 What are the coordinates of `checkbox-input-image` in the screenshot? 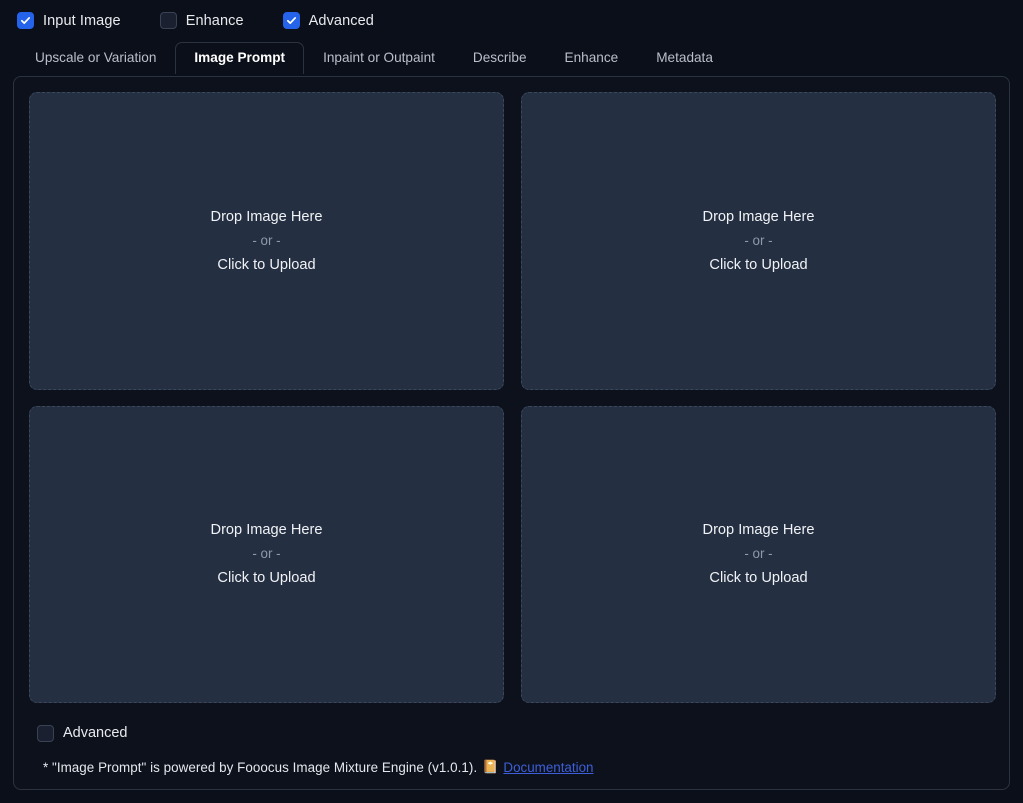 It's located at (25, 20).